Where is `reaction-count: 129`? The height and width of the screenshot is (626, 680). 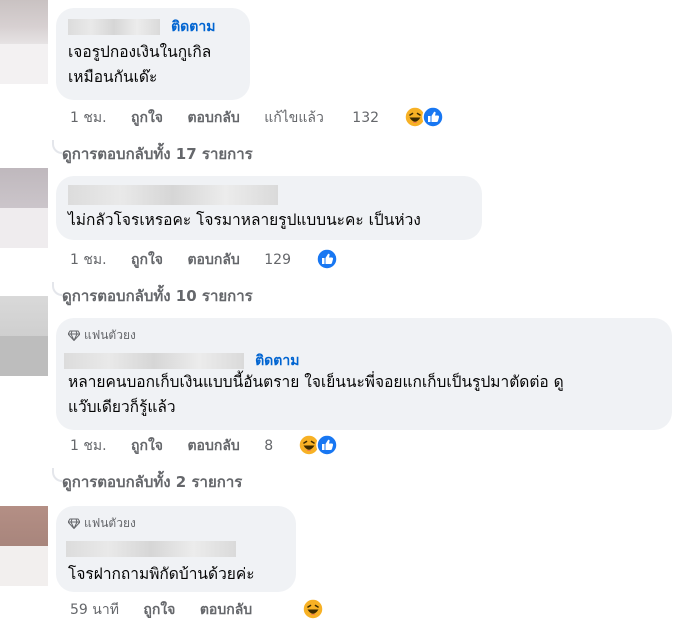
reaction-count: 129 is located at coordinates (277, 260).